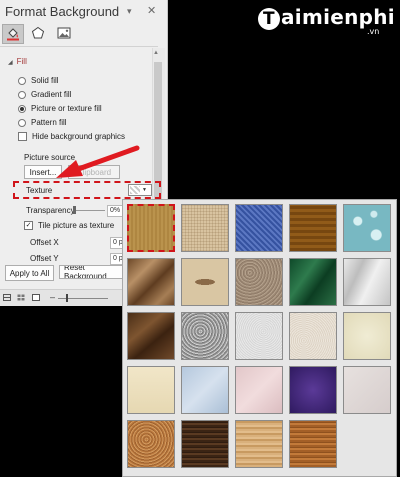 This screenshot has width=400, height=477. What do you see at coordinates (91, 272) in the screenshot?
I see `reset-background-button: Reset Background` at bounding box center [91, 272].